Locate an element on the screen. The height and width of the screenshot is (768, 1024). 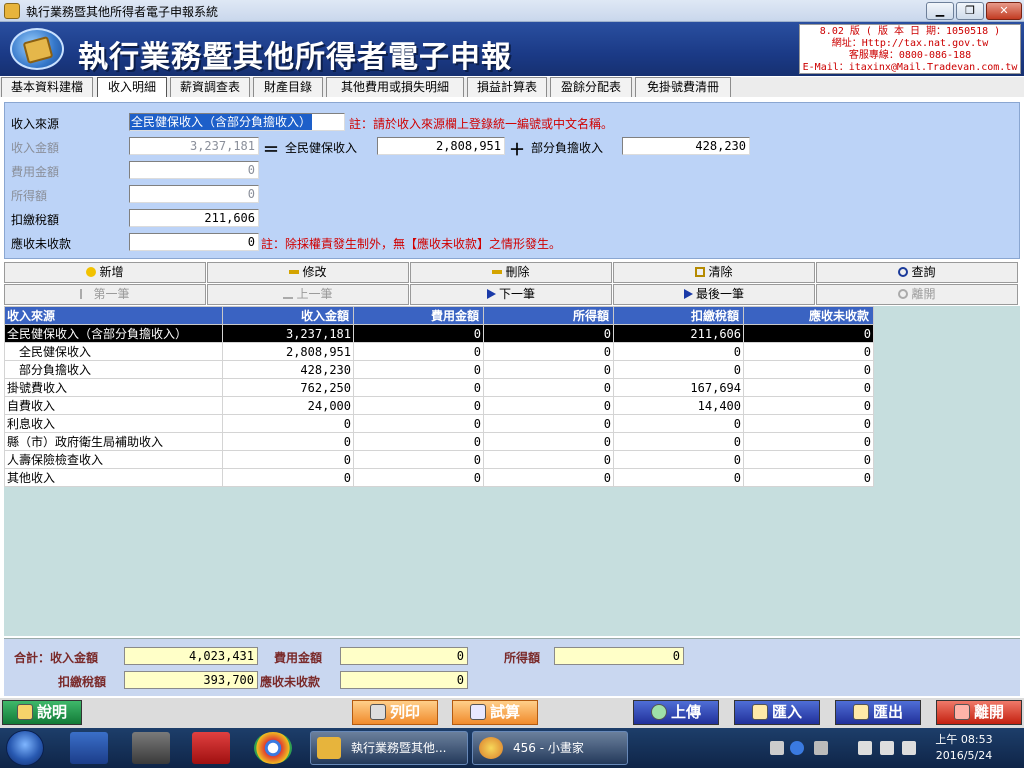
table-row: 全民健保收入 2,808,951 0 0 0 0 is located at coordinates (439, 351).